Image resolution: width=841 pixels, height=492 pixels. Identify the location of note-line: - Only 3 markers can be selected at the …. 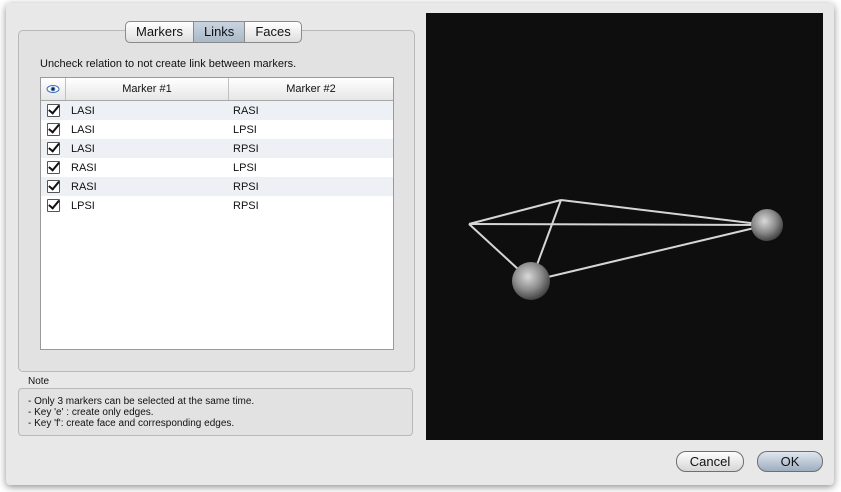
(141, 401).